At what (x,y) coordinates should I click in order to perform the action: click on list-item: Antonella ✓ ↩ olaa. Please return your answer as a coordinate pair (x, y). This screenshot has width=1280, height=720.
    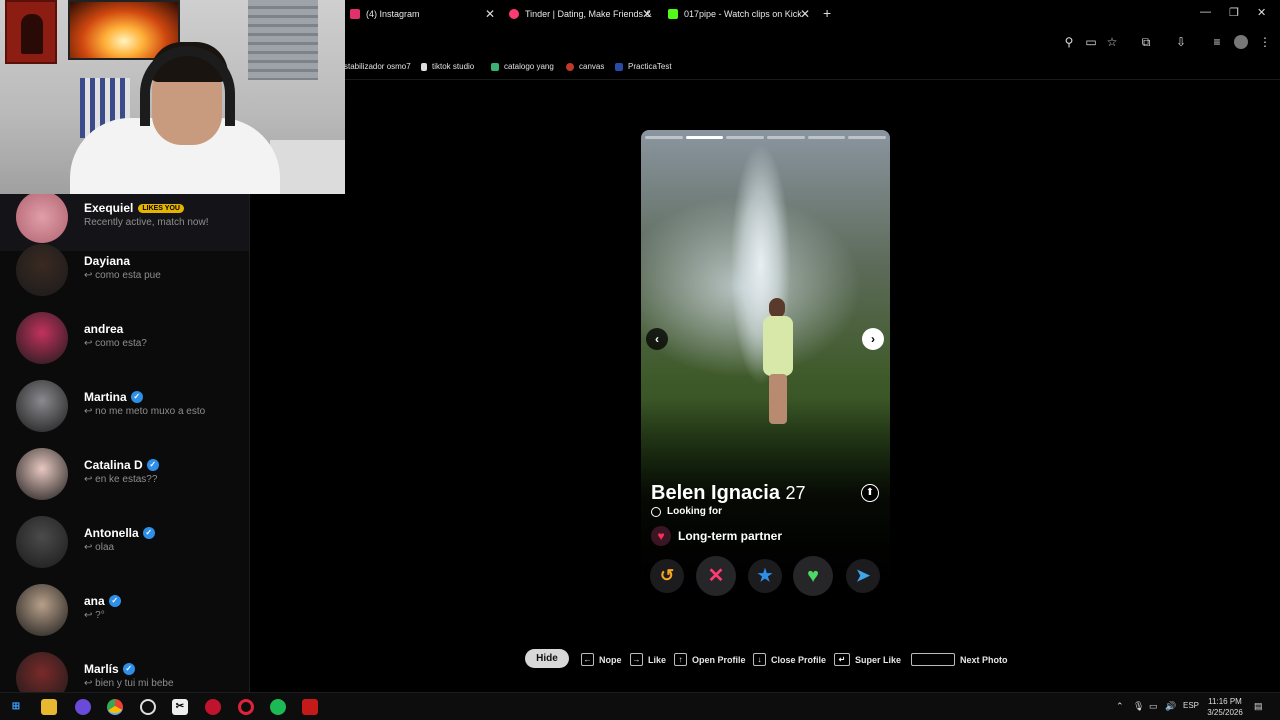
    Looking at the image, I should click on (124, 542).